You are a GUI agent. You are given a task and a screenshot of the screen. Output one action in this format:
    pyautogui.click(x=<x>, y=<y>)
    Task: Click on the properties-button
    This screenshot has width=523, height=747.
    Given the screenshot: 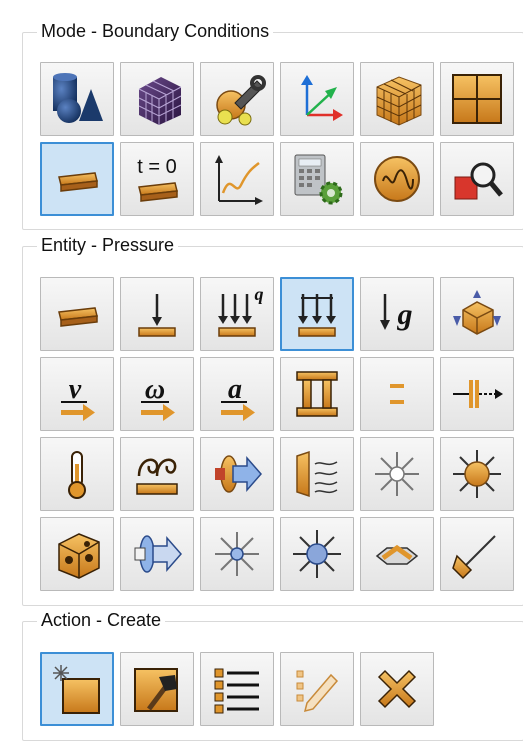 What is the action you would take?
    pyautogui.click(x=237, y=99)
    